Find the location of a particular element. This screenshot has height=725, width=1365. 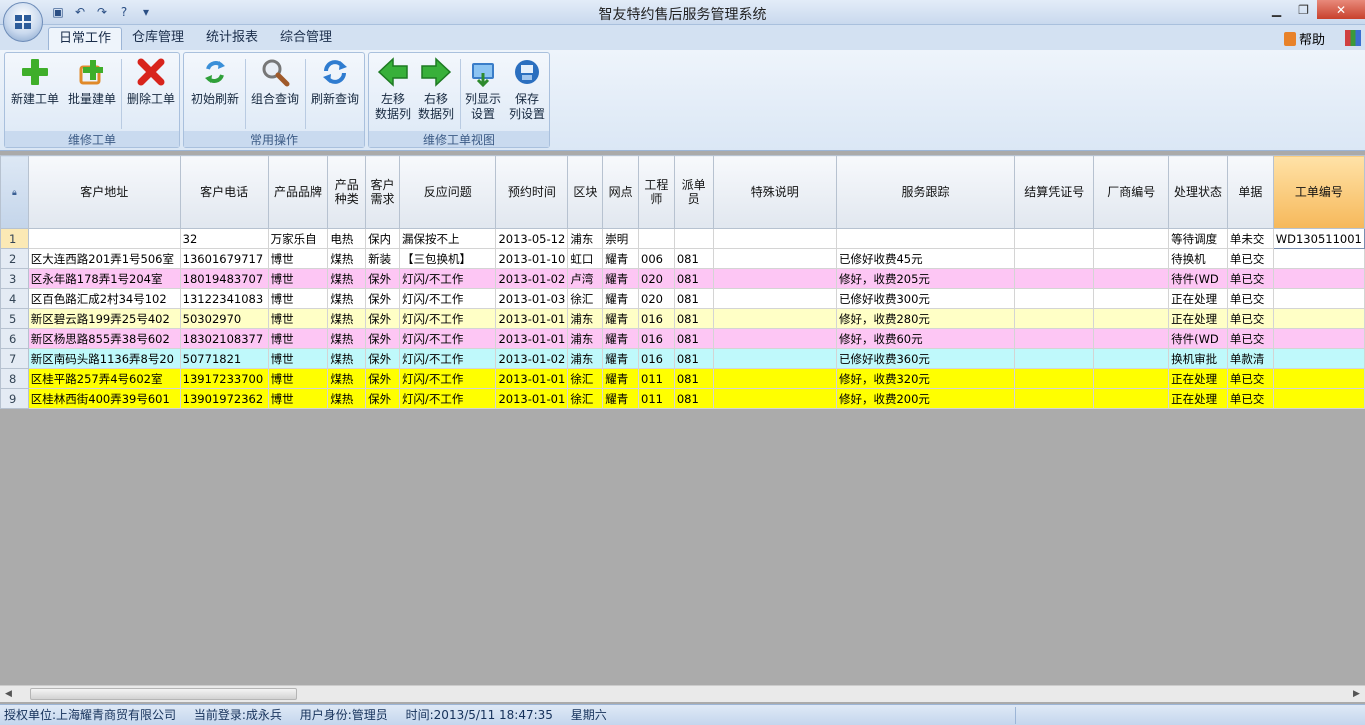

table-cell: 2013-01-01 is located at coordinates (532, 338).